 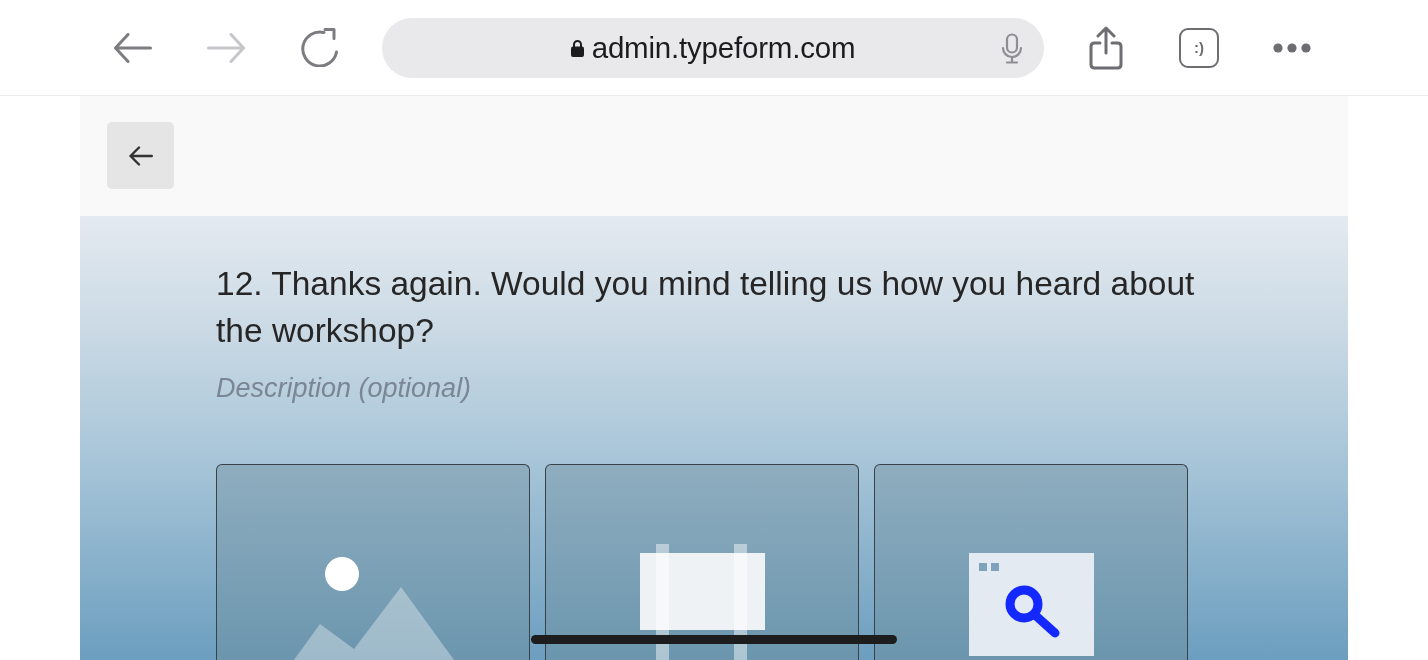 What do you see at coordinates (1106, 47) in the screenshot?
I see `share-icon` at bounding box center [1106, 47].